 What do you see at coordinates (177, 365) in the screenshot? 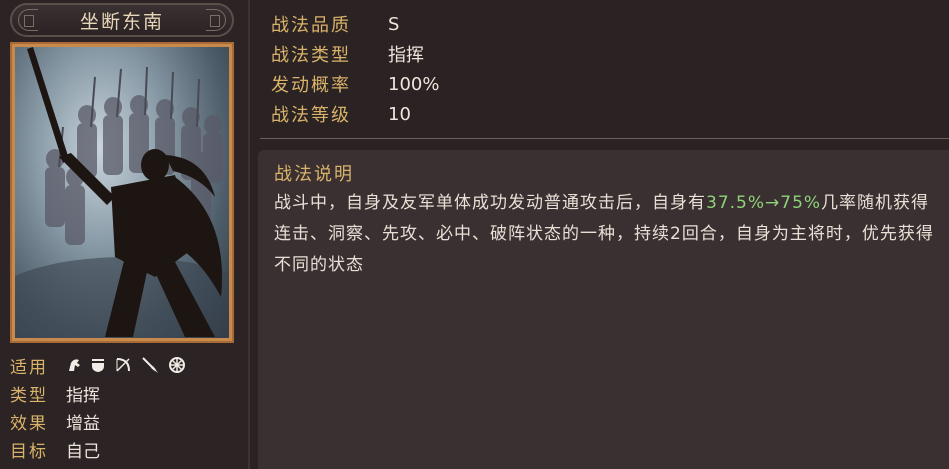
I see `siege-wheel-icon` at bounding box center [177, 365].